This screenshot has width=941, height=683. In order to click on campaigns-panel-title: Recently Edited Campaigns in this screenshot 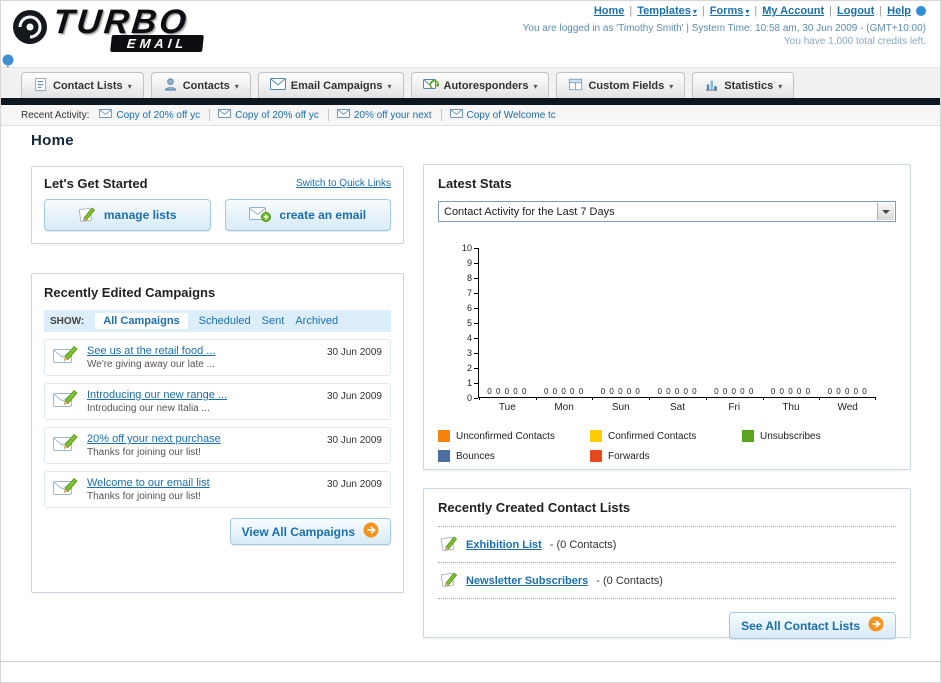, I will do `click(130, 292)`.